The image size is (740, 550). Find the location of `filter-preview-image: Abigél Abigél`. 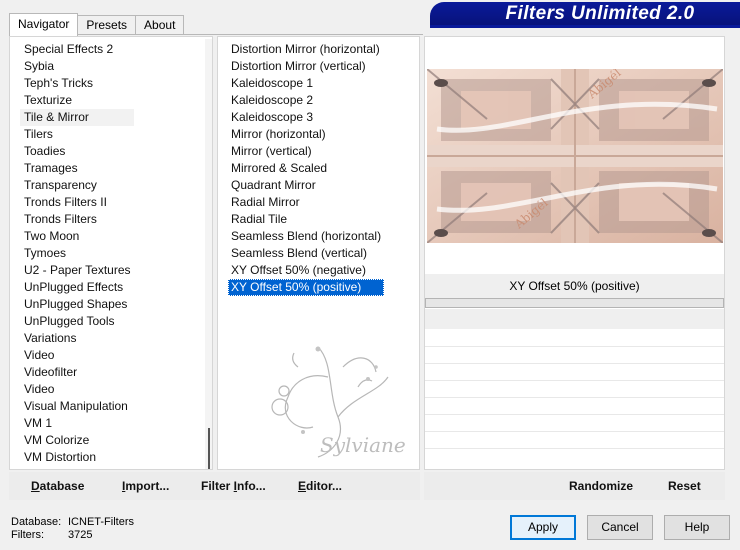

filter-preview-image: Abigél Abigél is located at coordinates (575, 156).